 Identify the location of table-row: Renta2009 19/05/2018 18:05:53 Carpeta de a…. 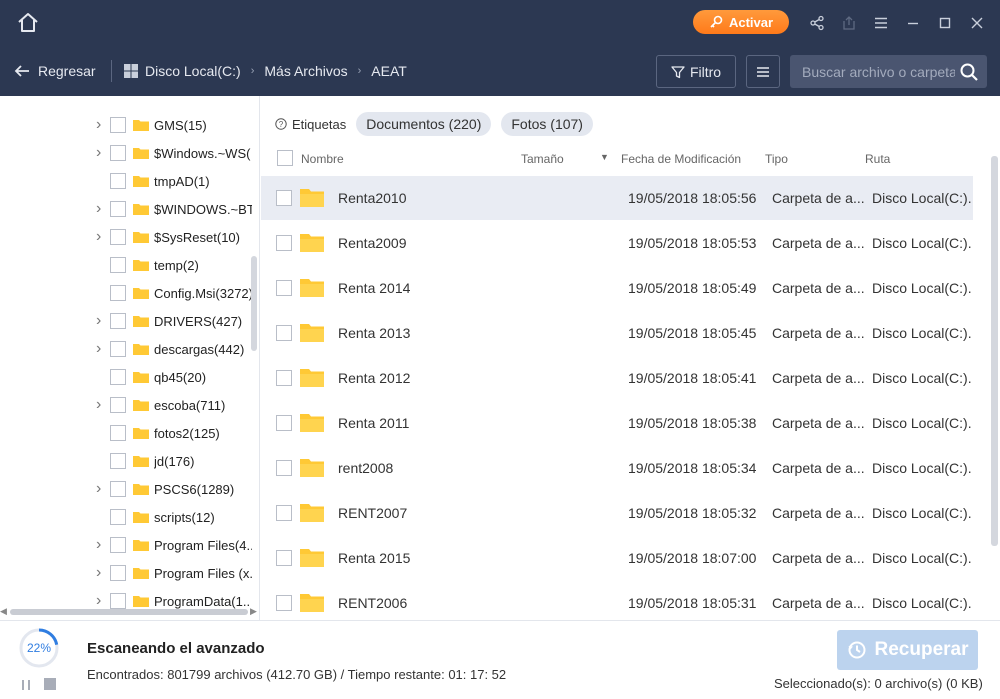
(617, 243).